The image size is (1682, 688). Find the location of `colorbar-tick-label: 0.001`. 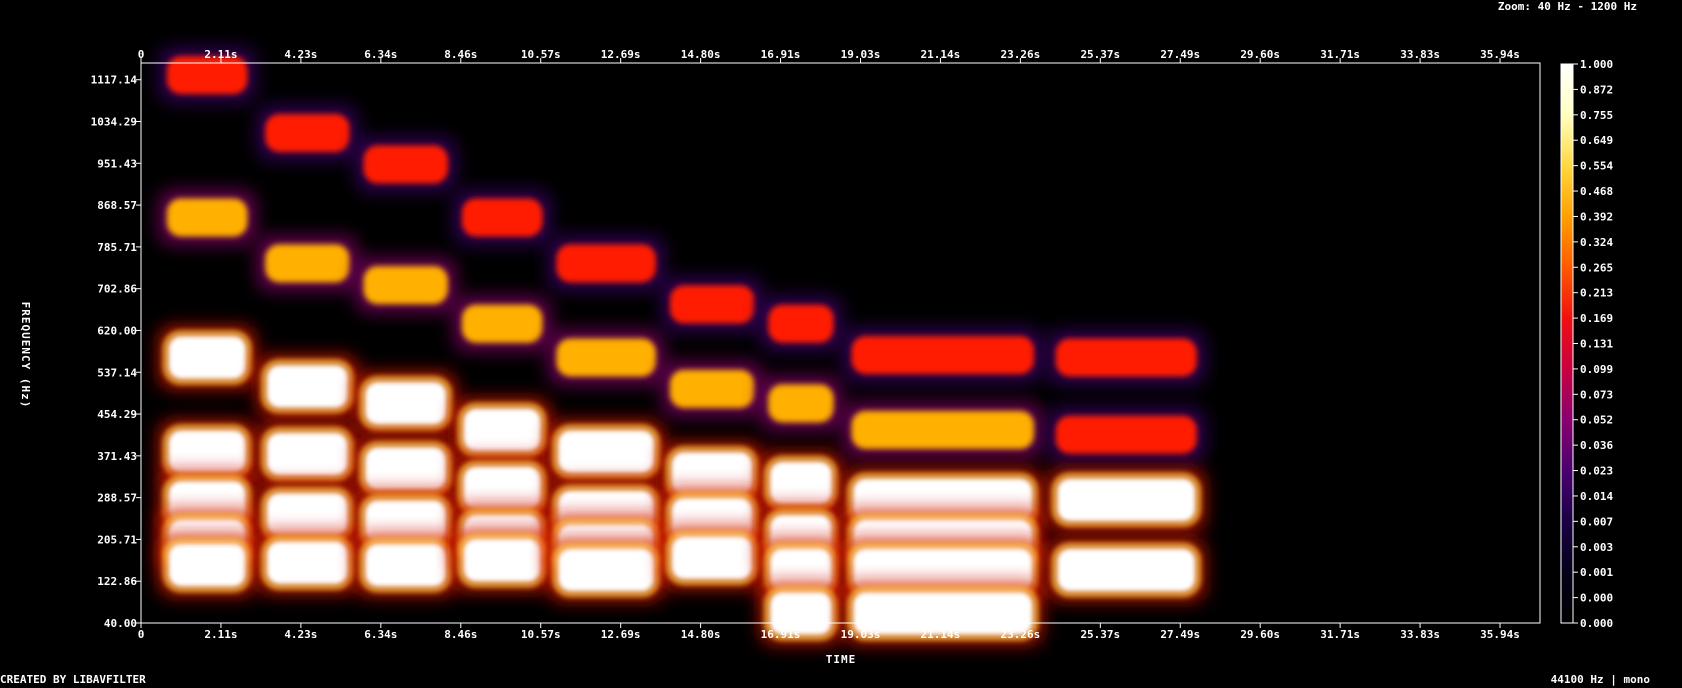

colorbar-tick-label: 0.001 is located at coordinates (1596, 572).